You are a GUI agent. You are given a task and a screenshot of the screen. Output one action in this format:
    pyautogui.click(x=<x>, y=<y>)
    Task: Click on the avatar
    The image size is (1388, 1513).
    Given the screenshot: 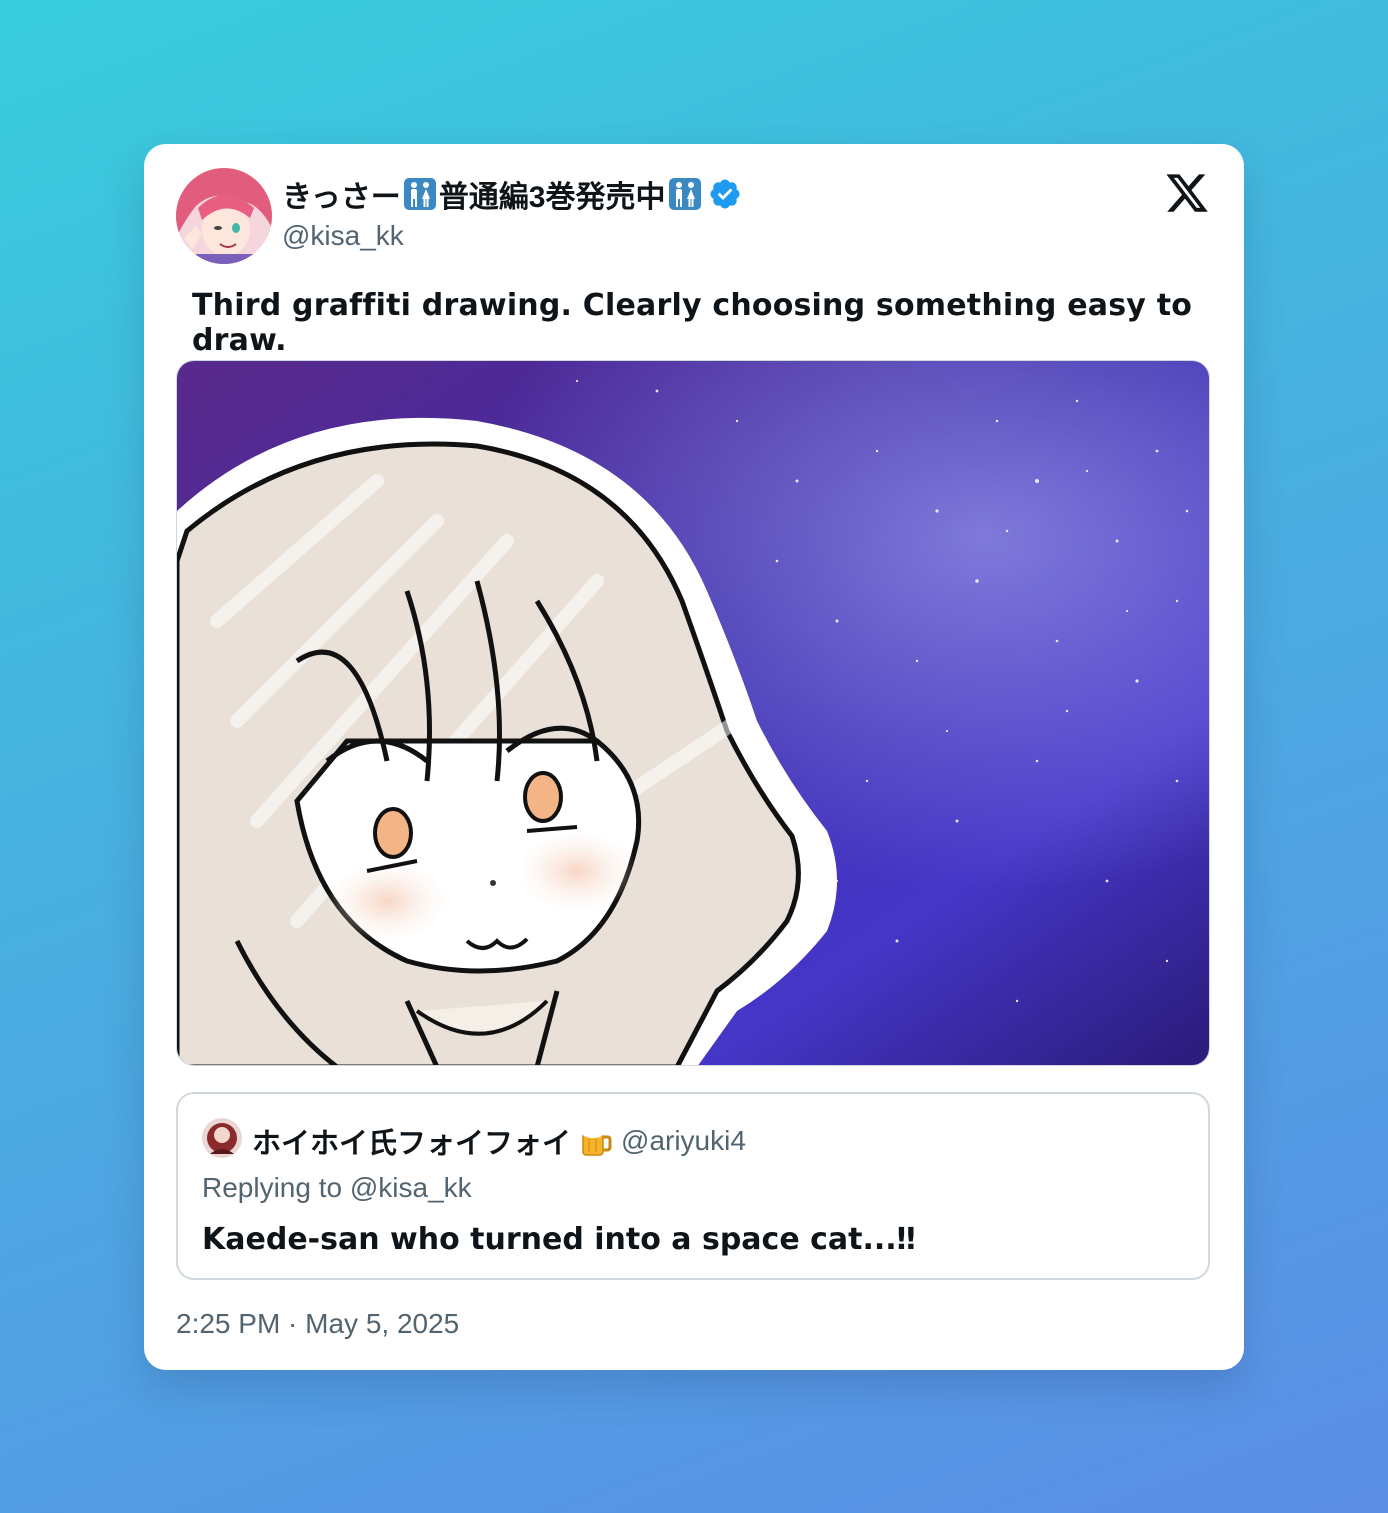 What is the action you would take?
    pyautogui.click(x=224, y=216)
    